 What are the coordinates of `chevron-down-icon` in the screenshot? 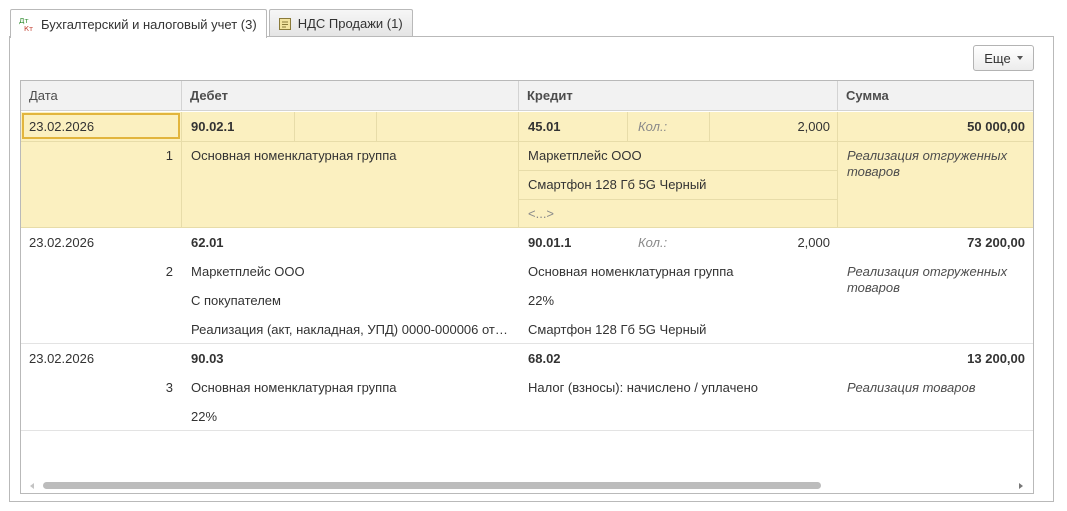 It's located at (1019, 58).